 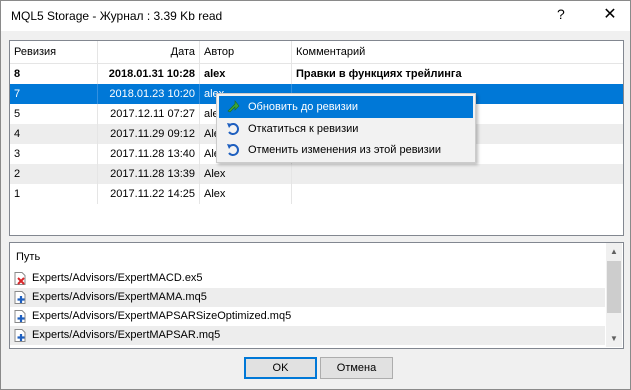 What do you see at coordinates (20, 278) in the screenshot?
I see `file-deleted-icon` at bounding box center [20, 278].